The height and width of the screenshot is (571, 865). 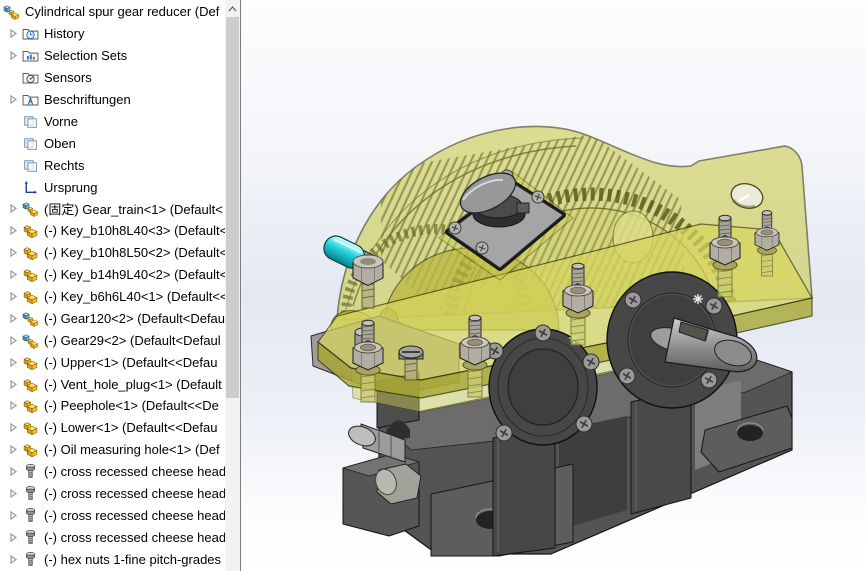 I want to click on tree-item: (-) Gear29<2> (Default<Defaul, so click(x=112, y=340).